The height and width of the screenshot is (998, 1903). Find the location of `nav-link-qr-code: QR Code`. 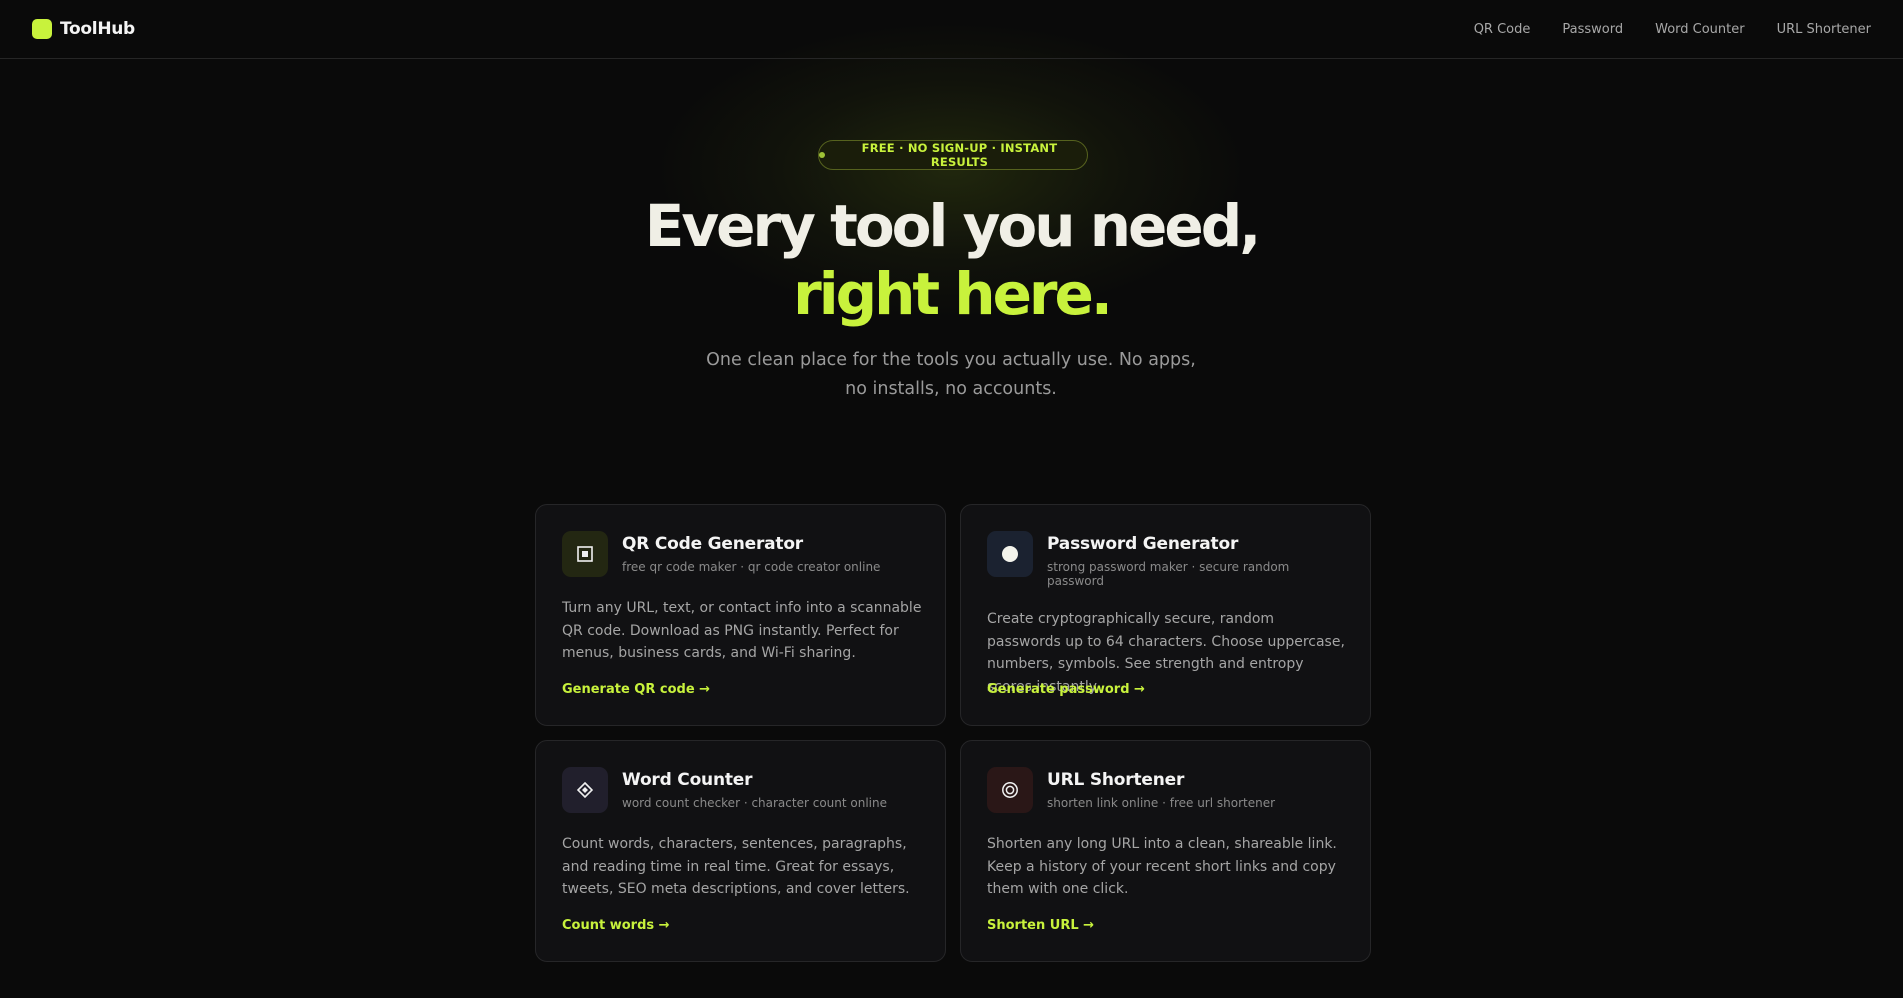

nav-link-qr-code: QR Code is located at coordinates (1502, 29).